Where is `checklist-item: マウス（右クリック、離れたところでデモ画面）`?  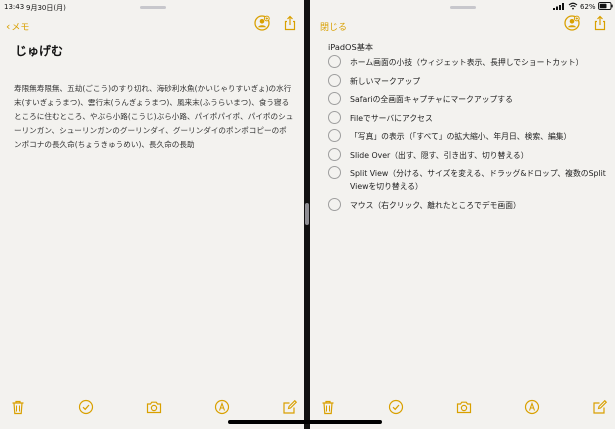
checklist-item: マウス（右クリック、離れたところでデモ画面） is located at coordinates (468, 205).